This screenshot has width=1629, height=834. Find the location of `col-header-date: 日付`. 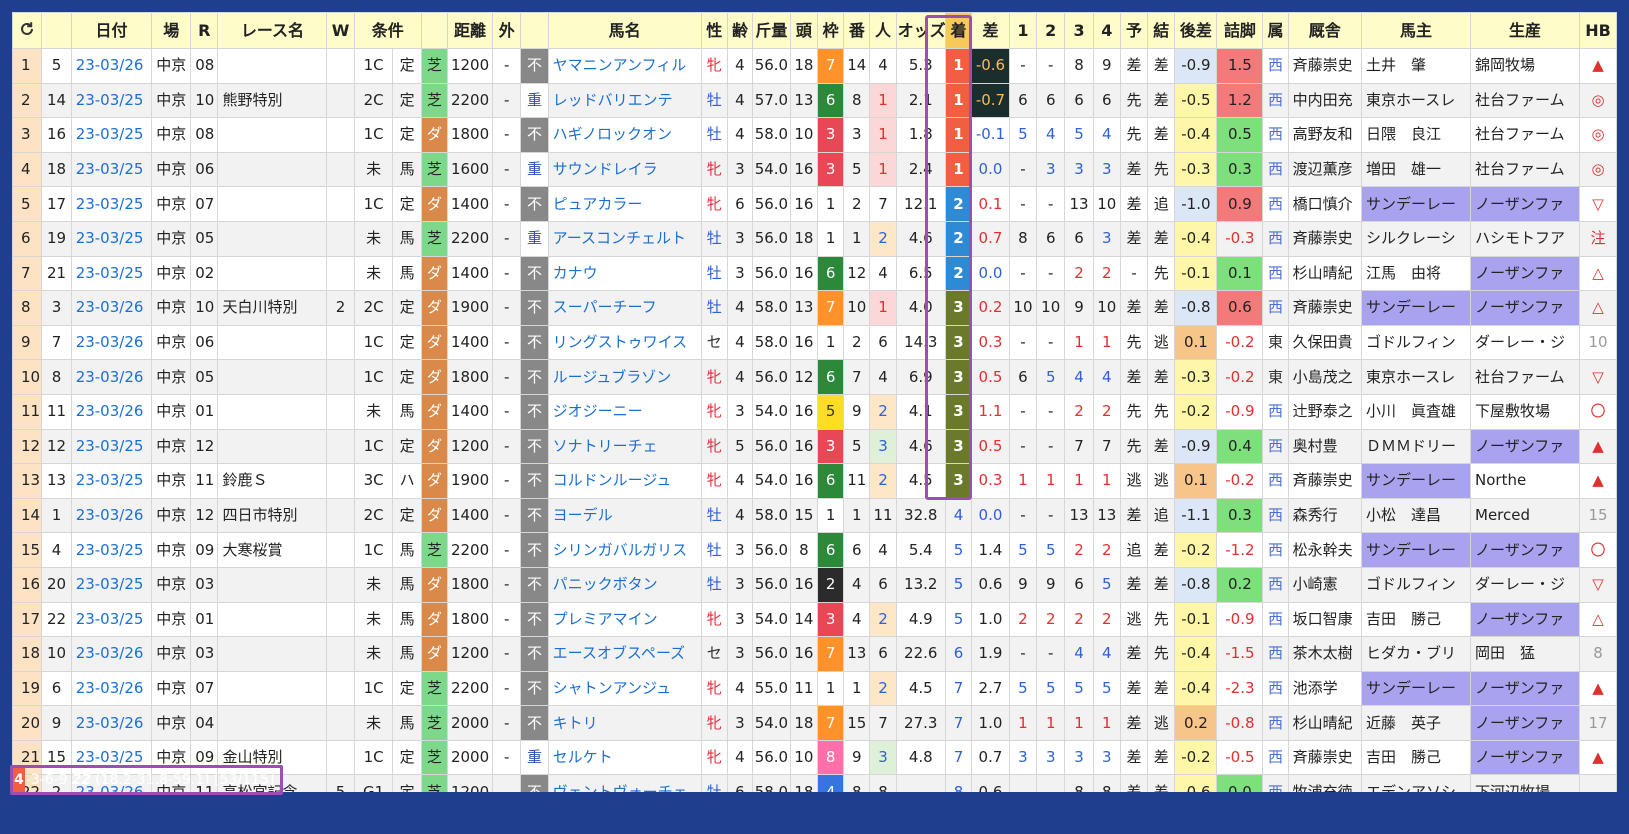

col-header-date: 日付 is located at coordinates (111, 30).